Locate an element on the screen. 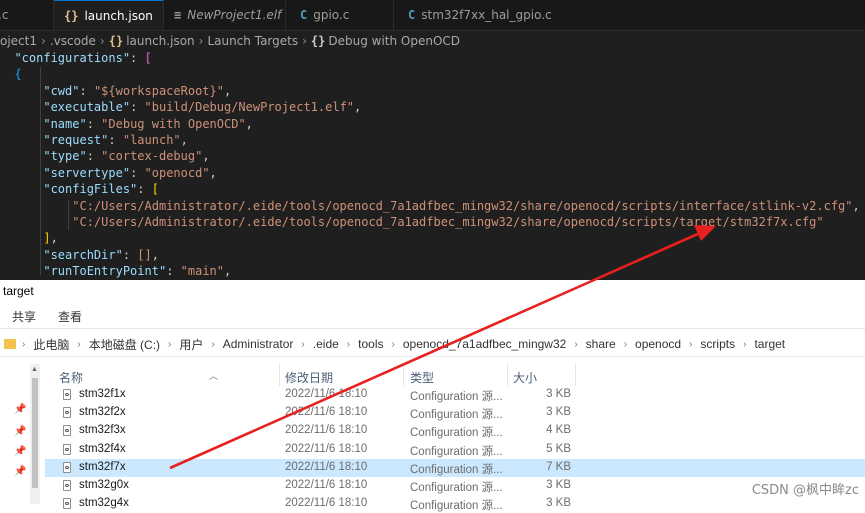  file-name: stm32f2x is located at coordinates (102, 412).